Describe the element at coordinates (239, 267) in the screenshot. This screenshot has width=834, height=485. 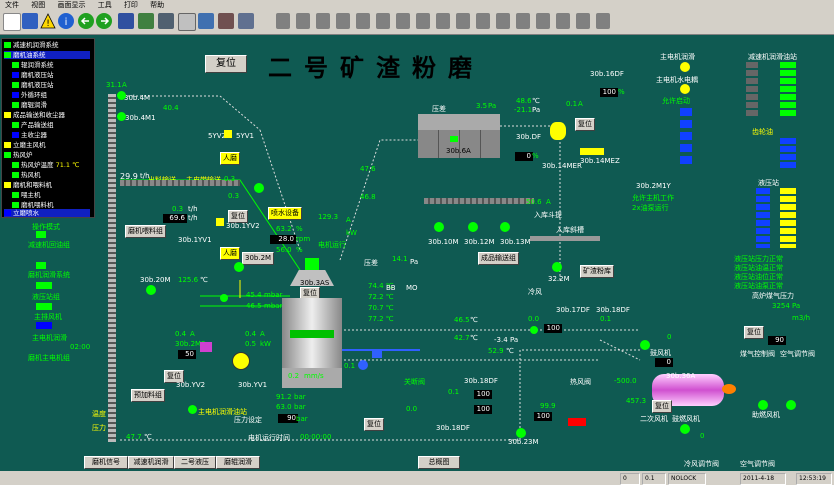
I see `motor-2m` at that location.